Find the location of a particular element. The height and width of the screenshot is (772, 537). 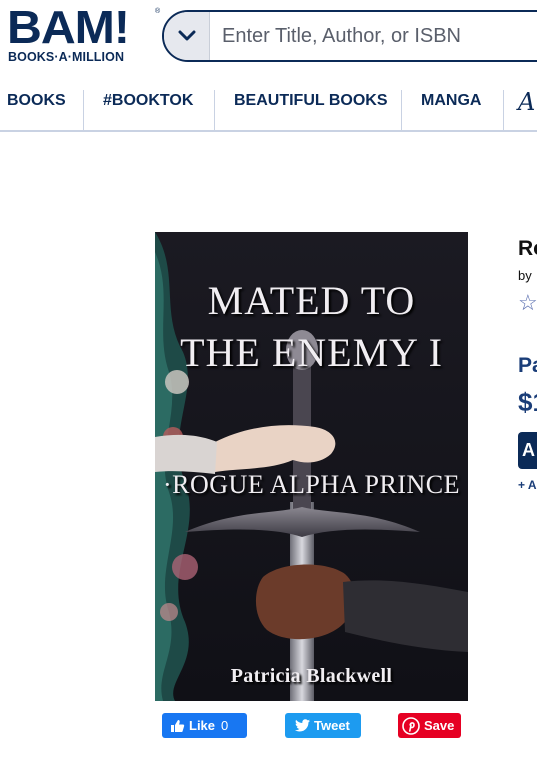

search-bar is located at coordinates (349, 36).